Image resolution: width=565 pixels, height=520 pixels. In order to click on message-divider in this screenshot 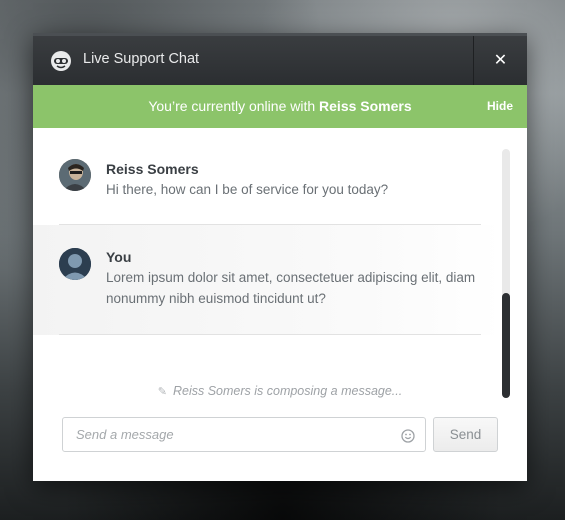, I will do `click(270, 334)`.